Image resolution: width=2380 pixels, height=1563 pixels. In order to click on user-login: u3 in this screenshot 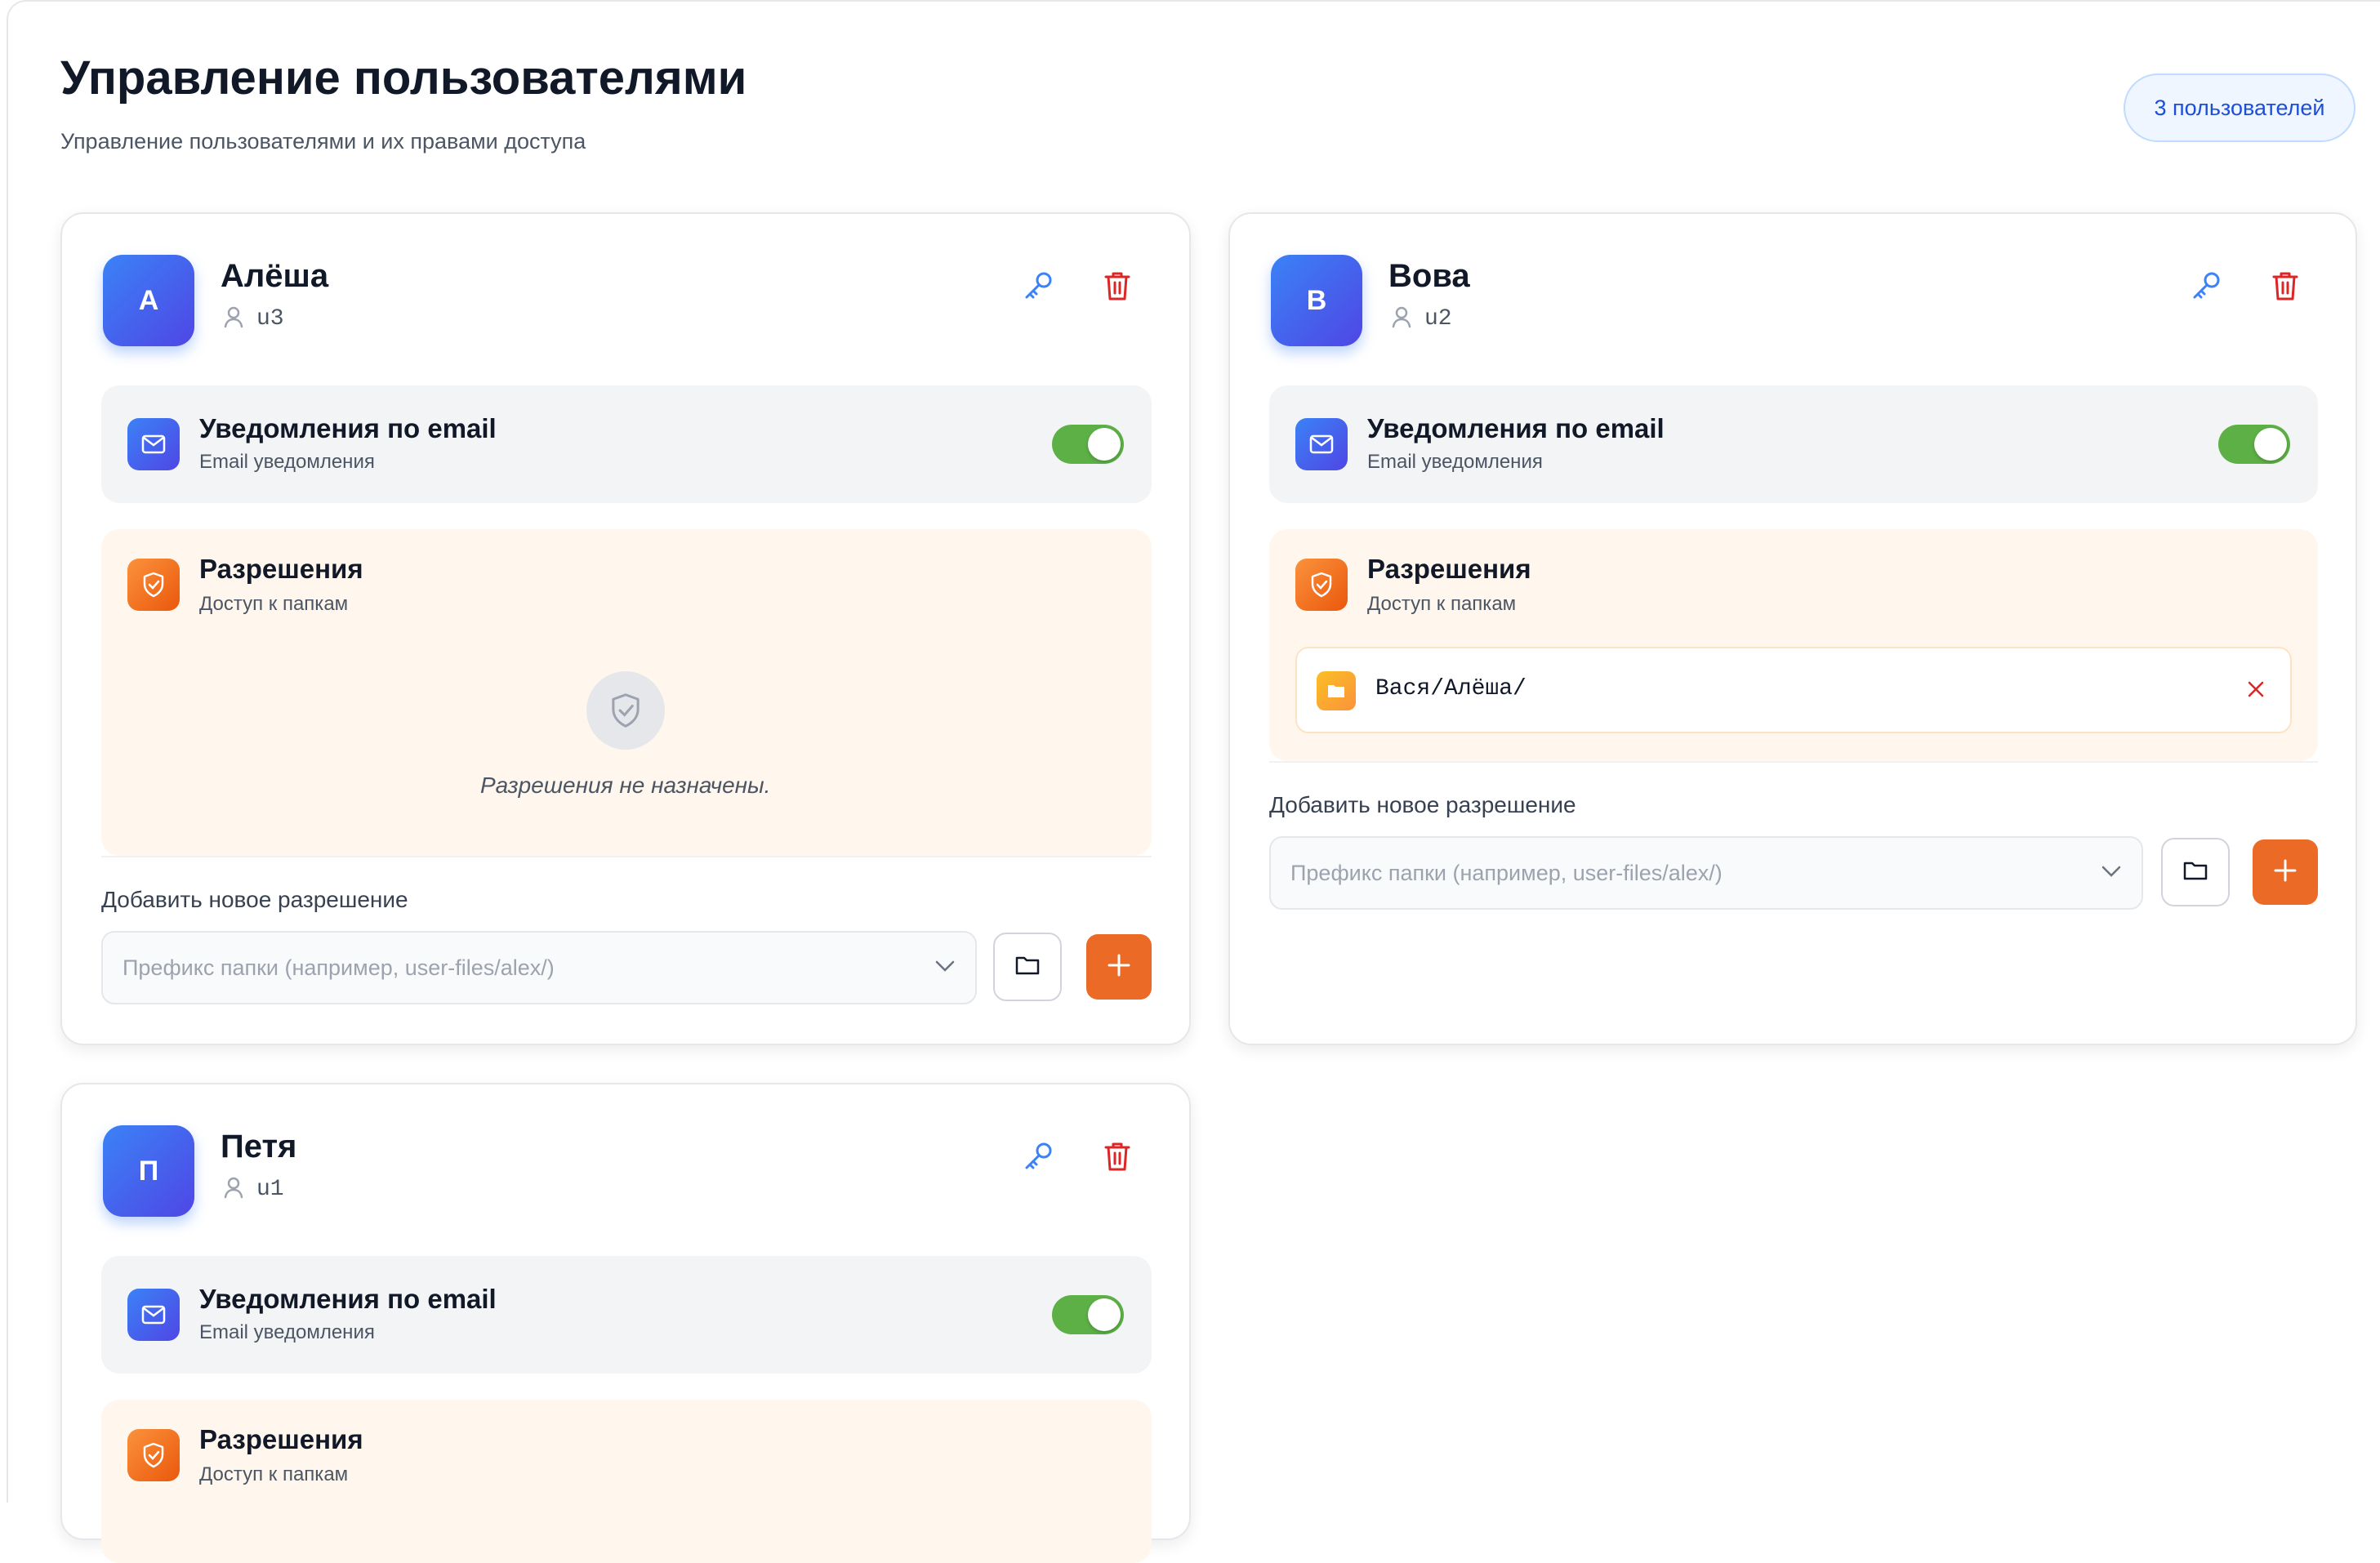, I will do `click(270, 319)`.